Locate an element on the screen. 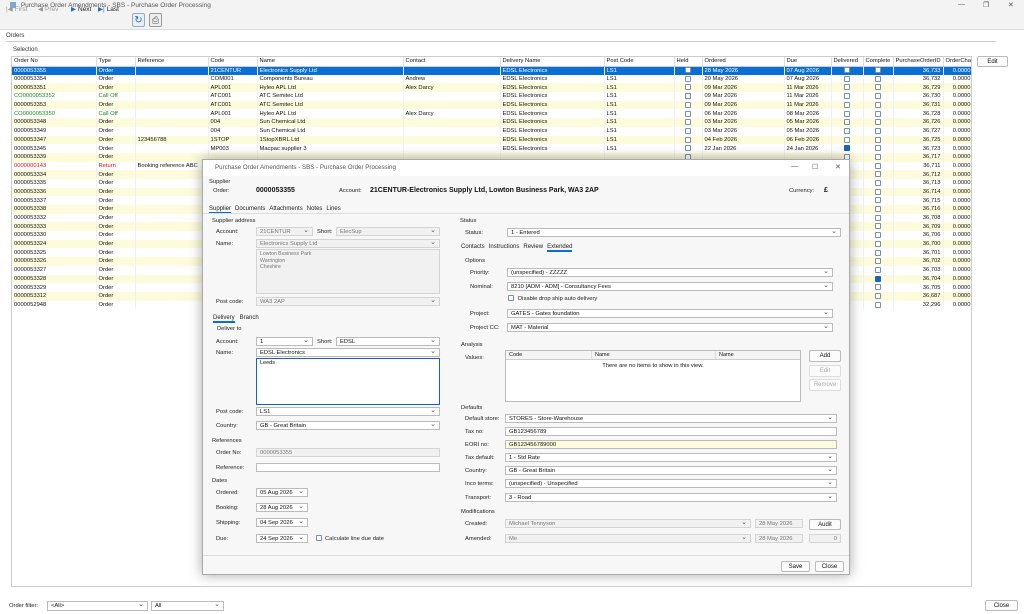 This screenshot has width=1024, height=614. grid-column-header: Held is located at coordinates (688, 62).